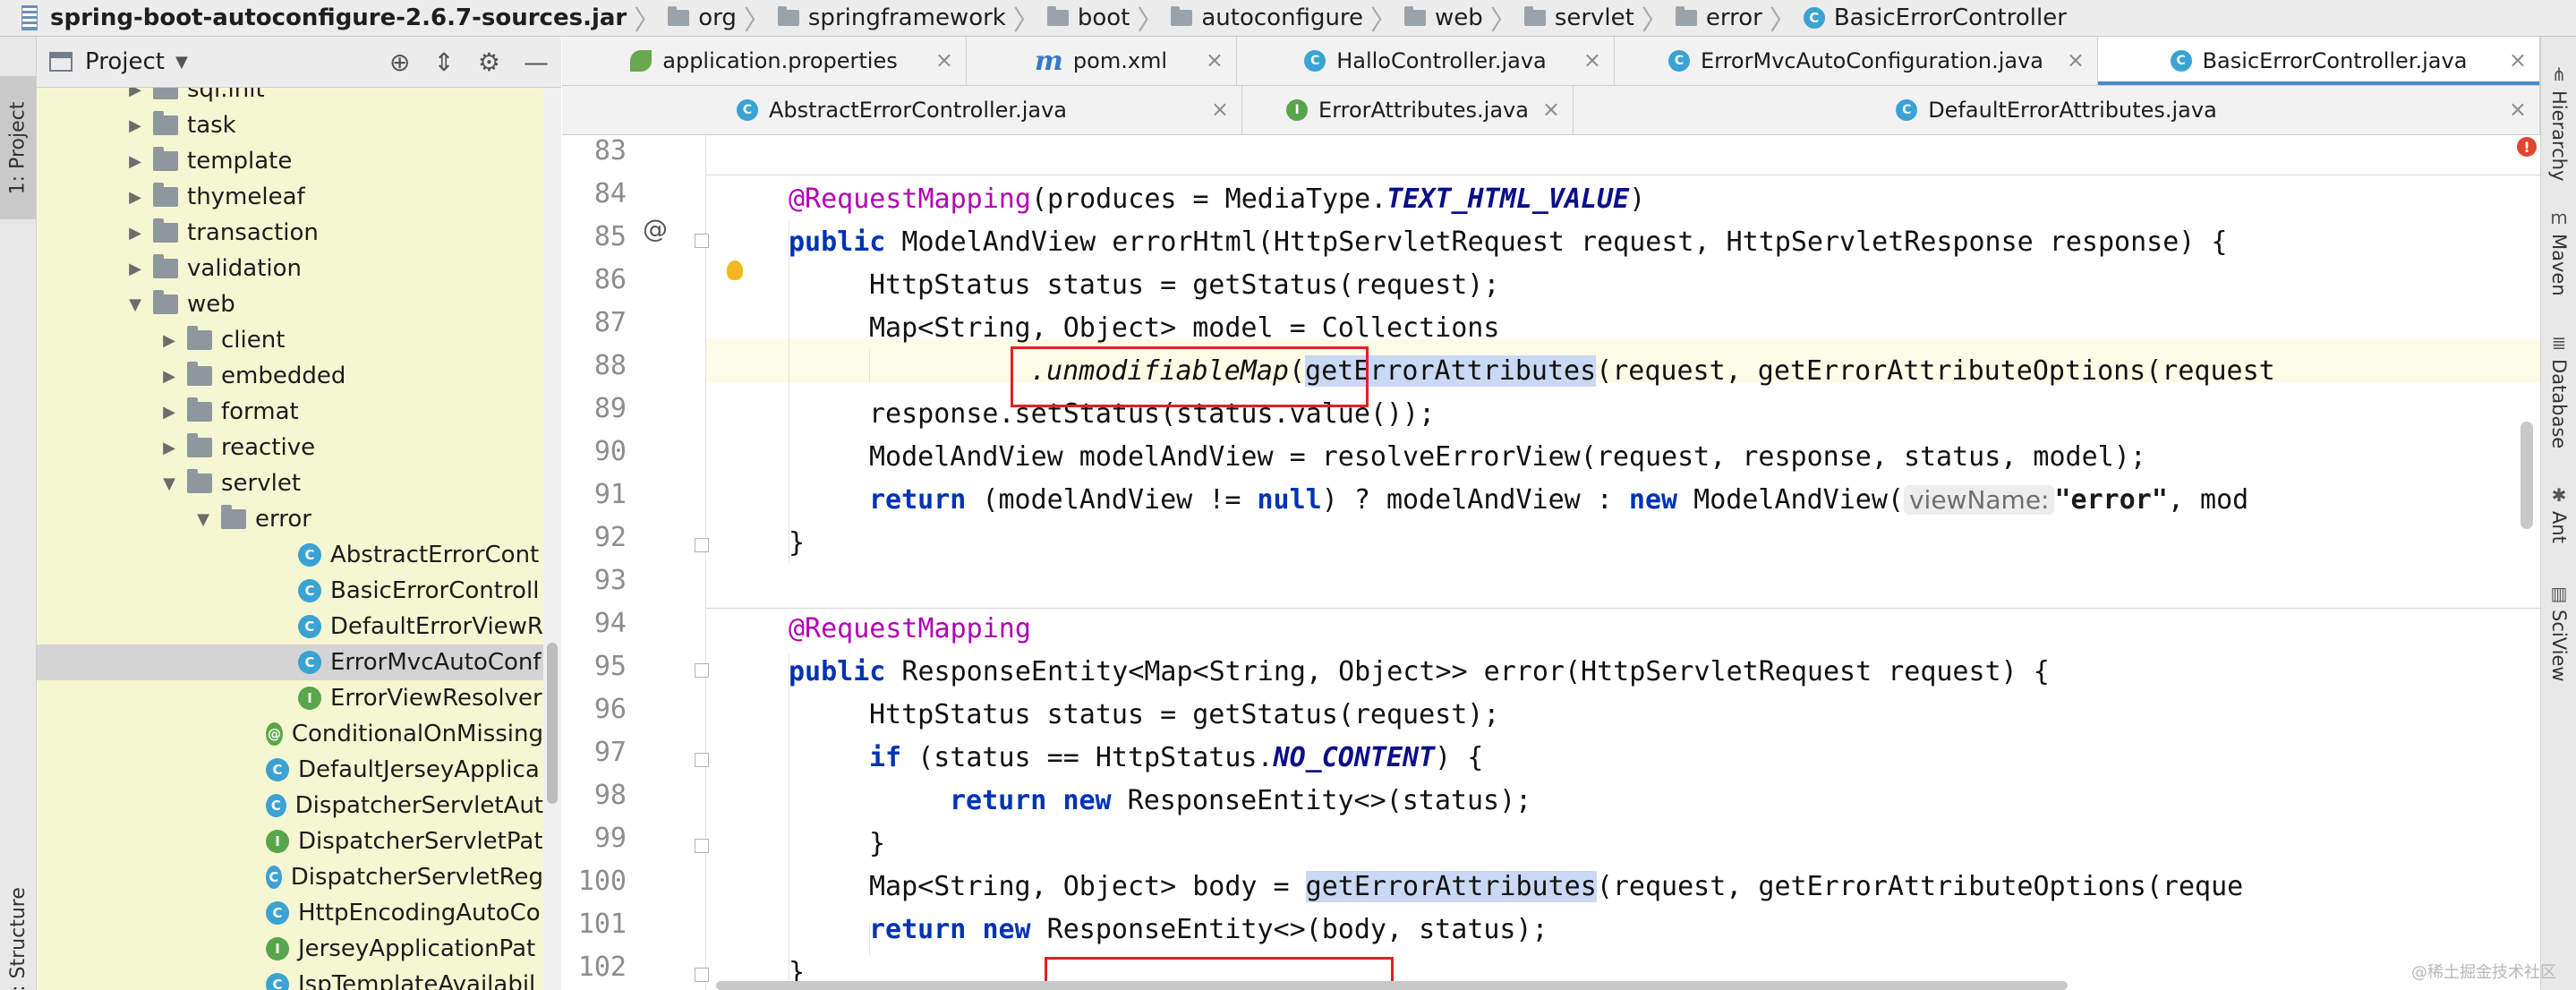 This screenshot has width=2576, height=990. Describe the element at coordinates (1423, 111) in the screenshot. I see `editor-tab-label: ErrorAttributes.java` at that location.